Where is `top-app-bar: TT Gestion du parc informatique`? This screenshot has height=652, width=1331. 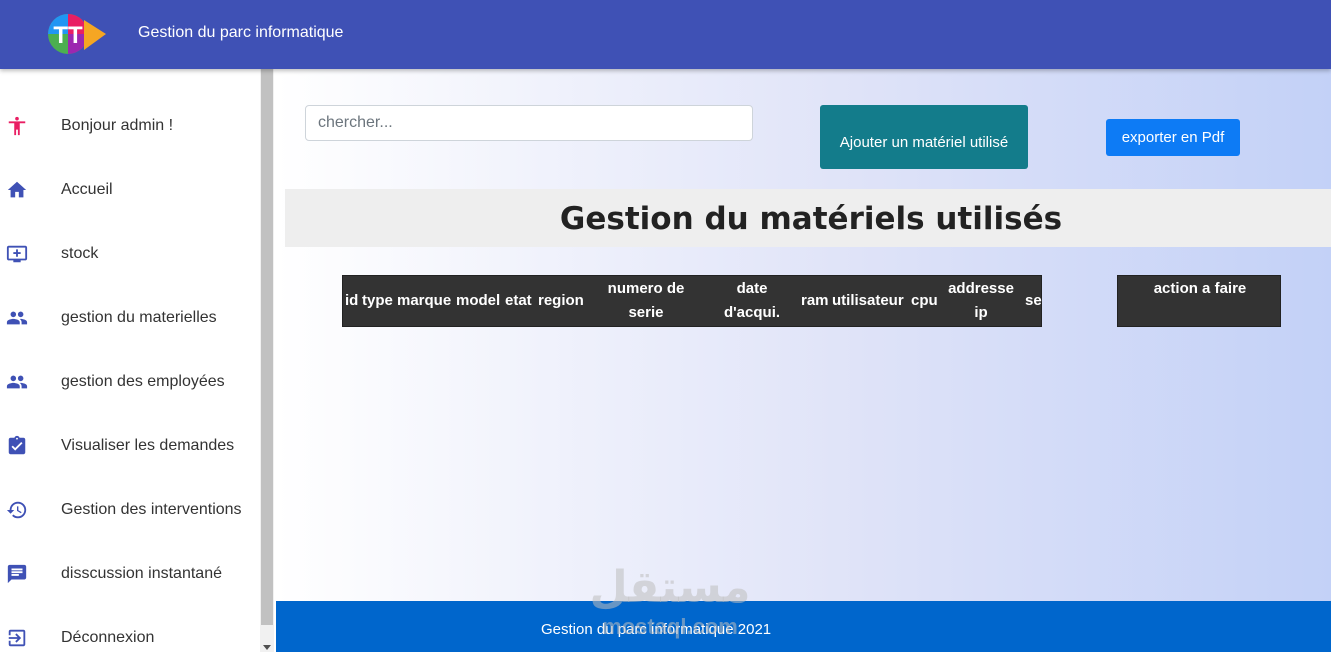 top-app-bar: TT Gestion du parc informatique is located at coordinates (665, 34).